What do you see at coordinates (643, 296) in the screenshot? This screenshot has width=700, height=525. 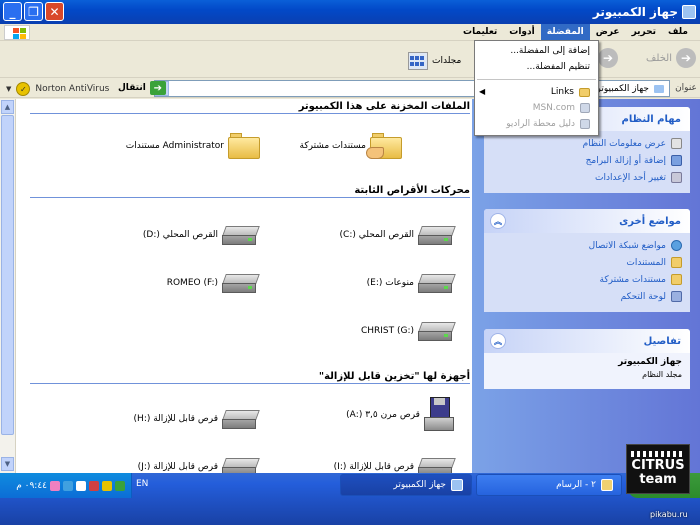 I see `link-label: لوحة التحكم` at bounding box center [643, 296].